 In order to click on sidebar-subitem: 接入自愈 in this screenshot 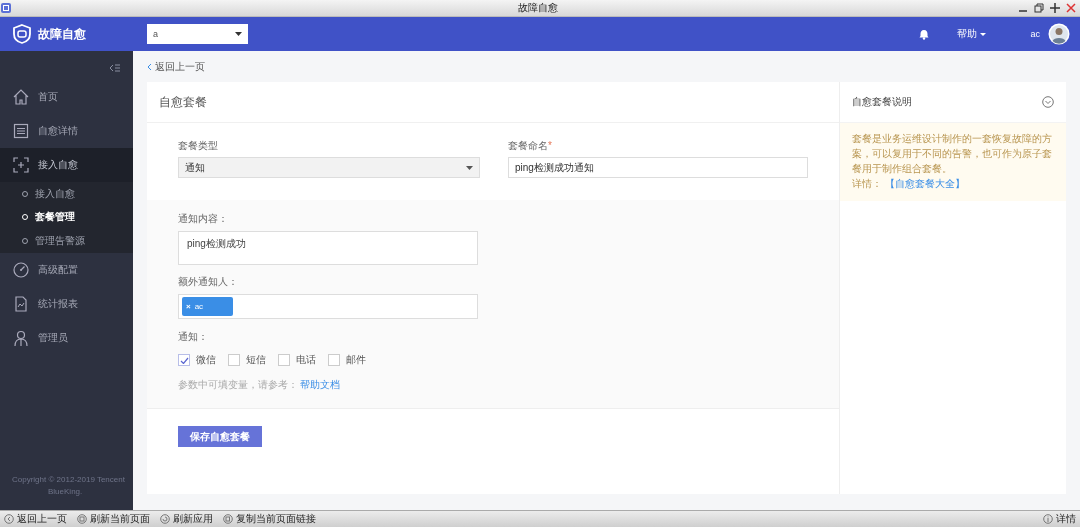, I will do `click(66, 194)`.